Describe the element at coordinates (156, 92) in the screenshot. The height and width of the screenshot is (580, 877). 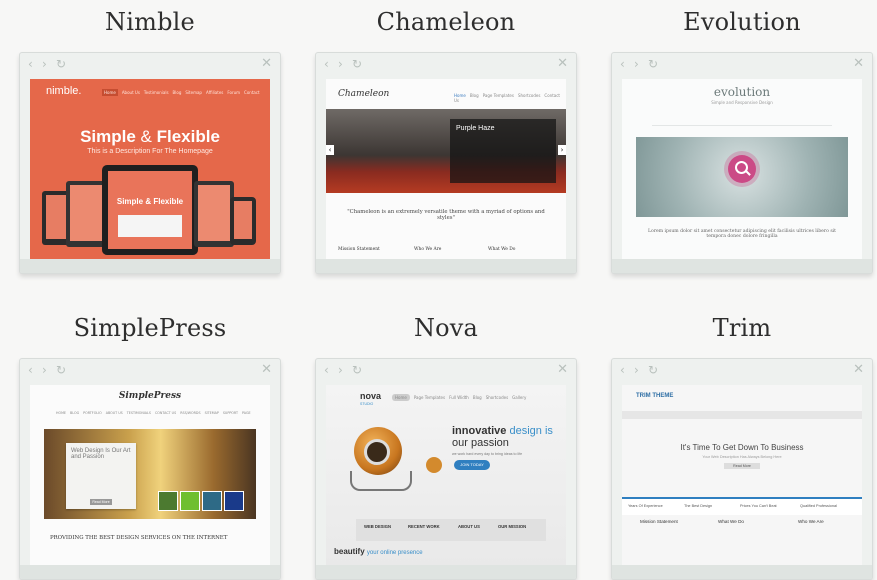
I see `nav-item: Testimonials` at that location.